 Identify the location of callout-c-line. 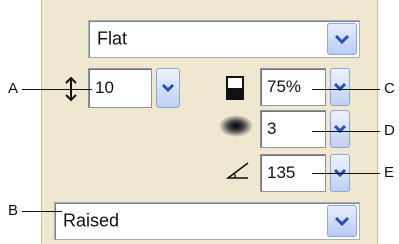
(346, 89).